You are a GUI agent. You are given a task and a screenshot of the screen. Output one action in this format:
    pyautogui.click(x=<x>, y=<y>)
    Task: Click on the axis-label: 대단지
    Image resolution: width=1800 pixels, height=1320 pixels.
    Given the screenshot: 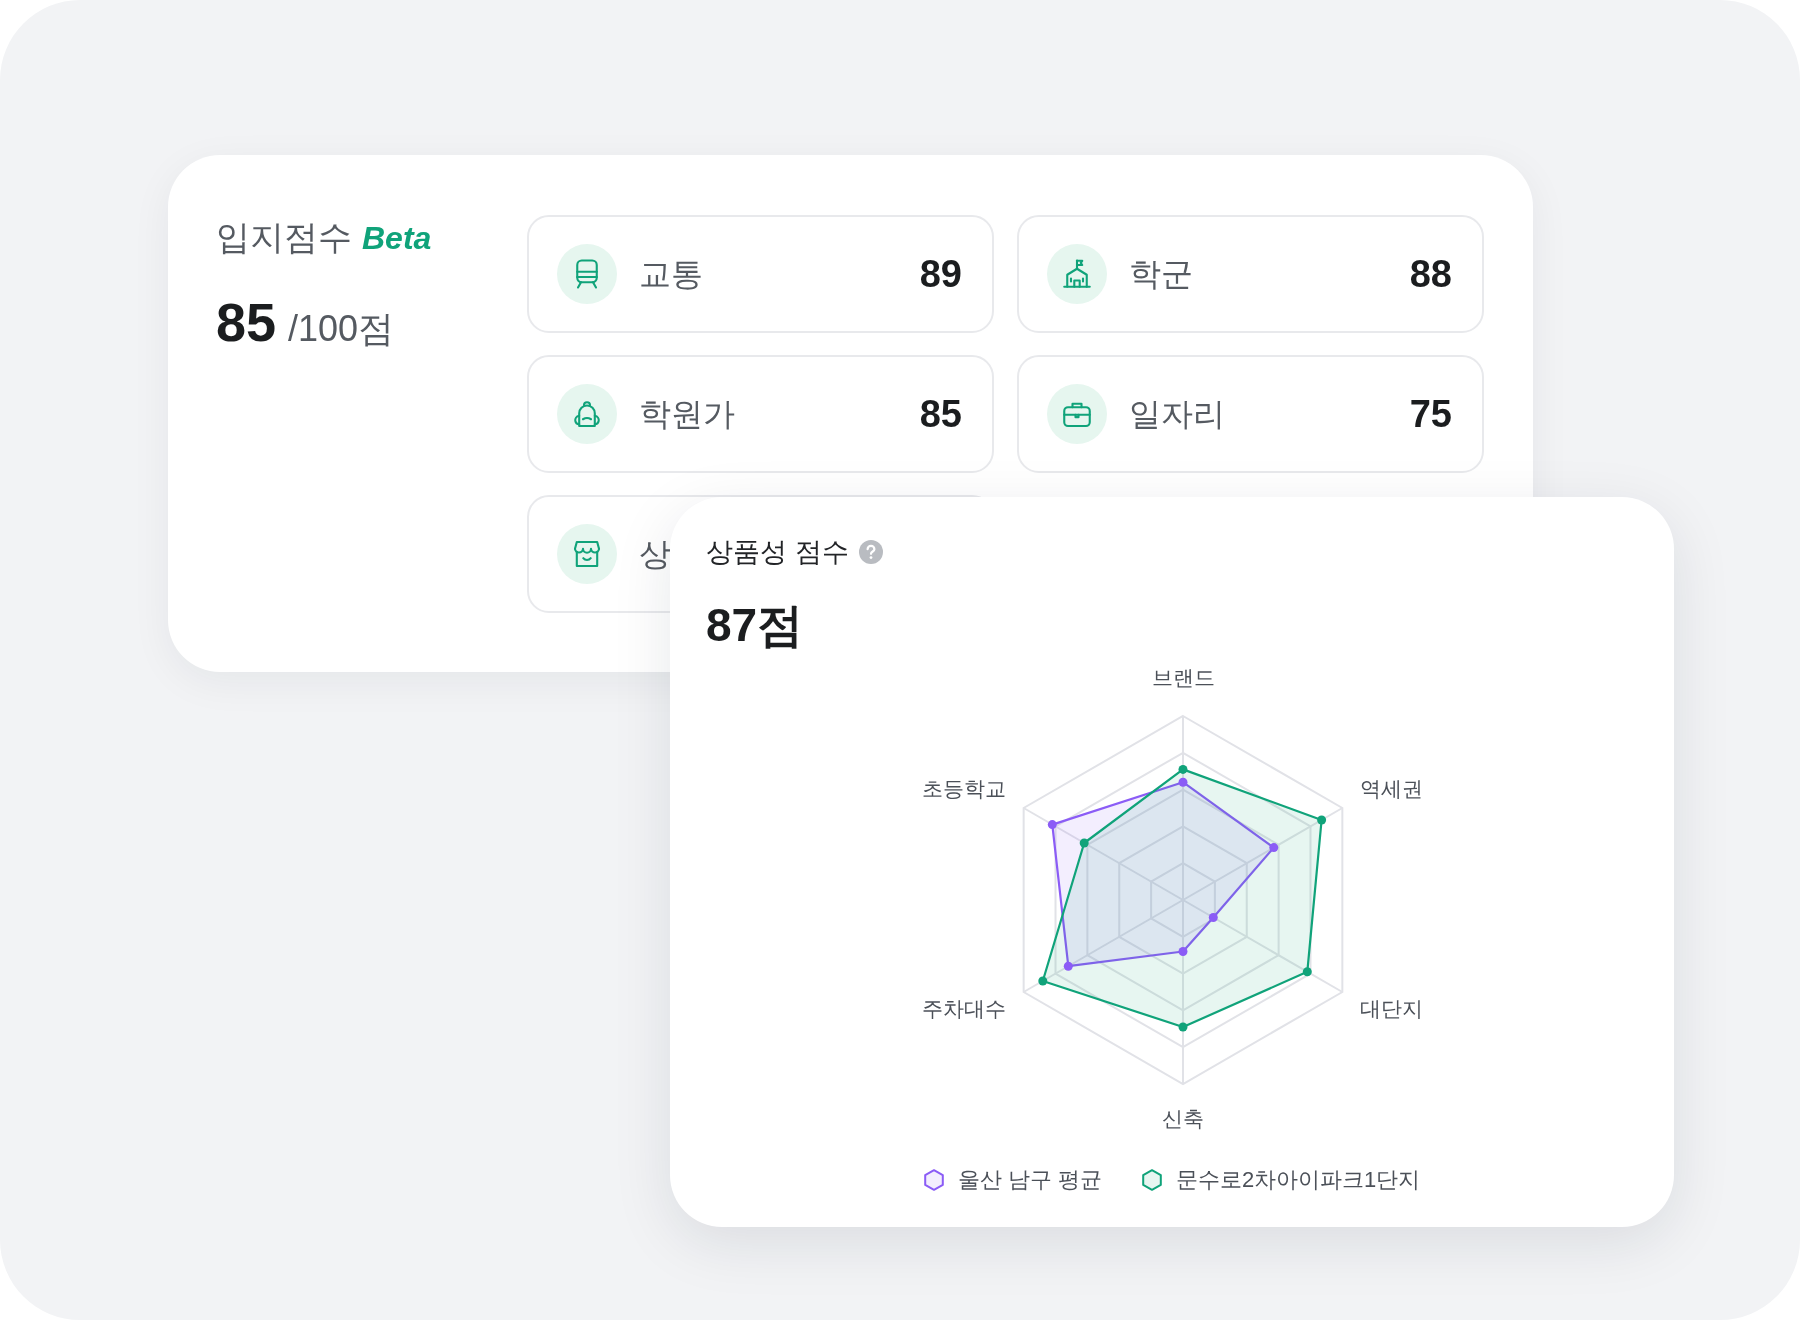 What is the action you would take?
    pyautogui.click(x=1392, y=1008)
    